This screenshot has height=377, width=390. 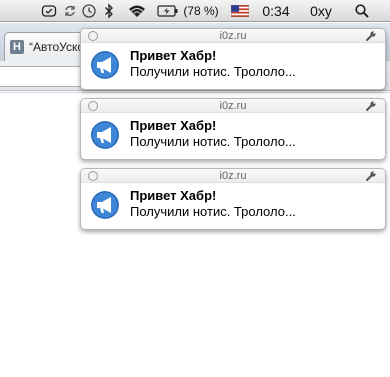 I want to click on spotlight-icon, so click(x=362, y=11).